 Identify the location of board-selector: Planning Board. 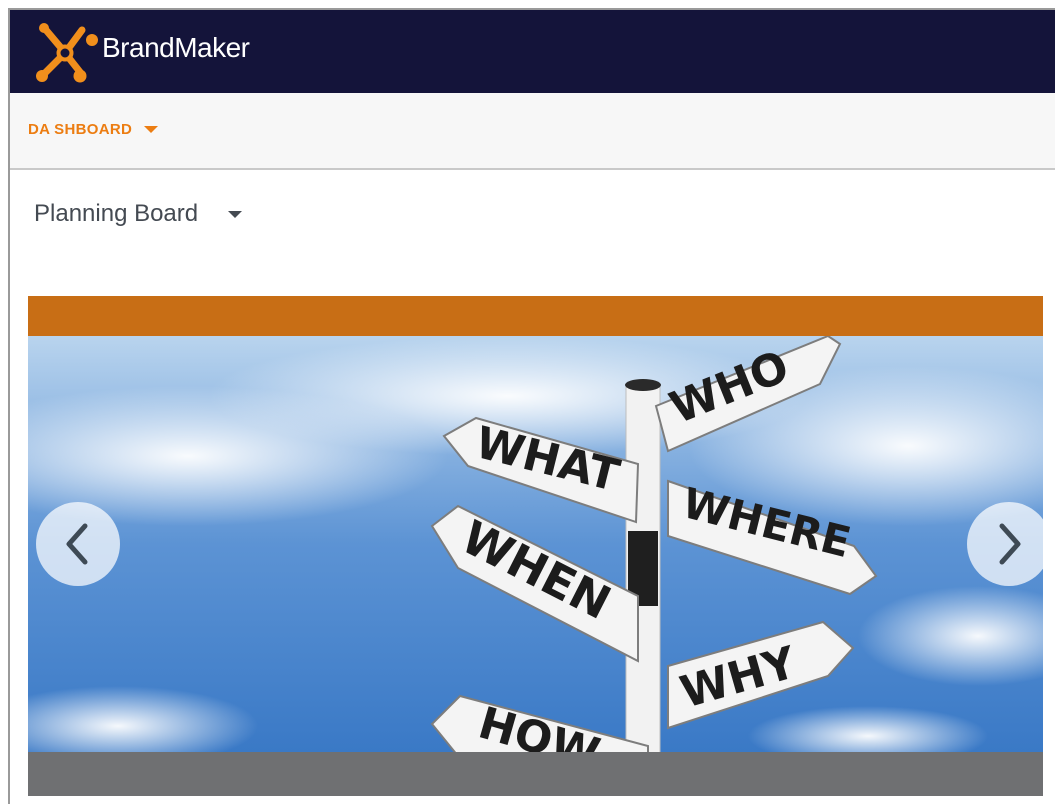
(138, 214).